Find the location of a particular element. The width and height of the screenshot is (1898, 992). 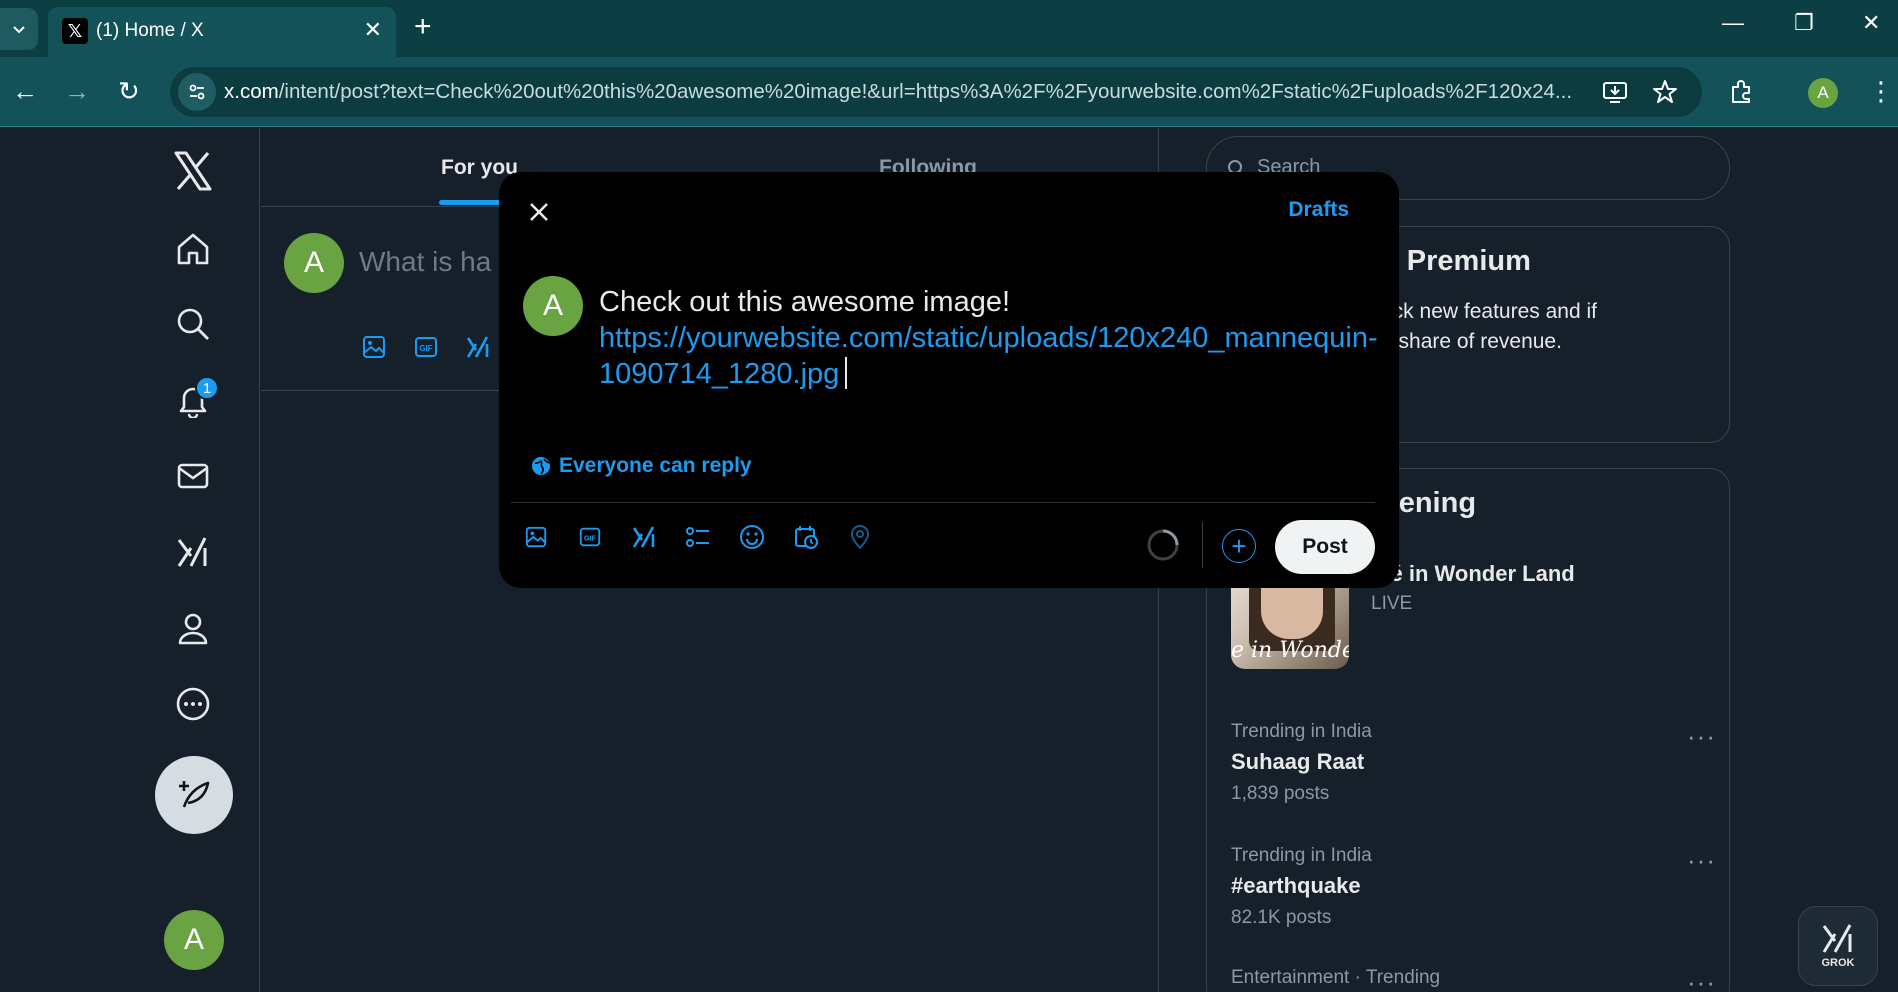

browser-menu-icon: ⋮ is located at coordinates (1881, 91).